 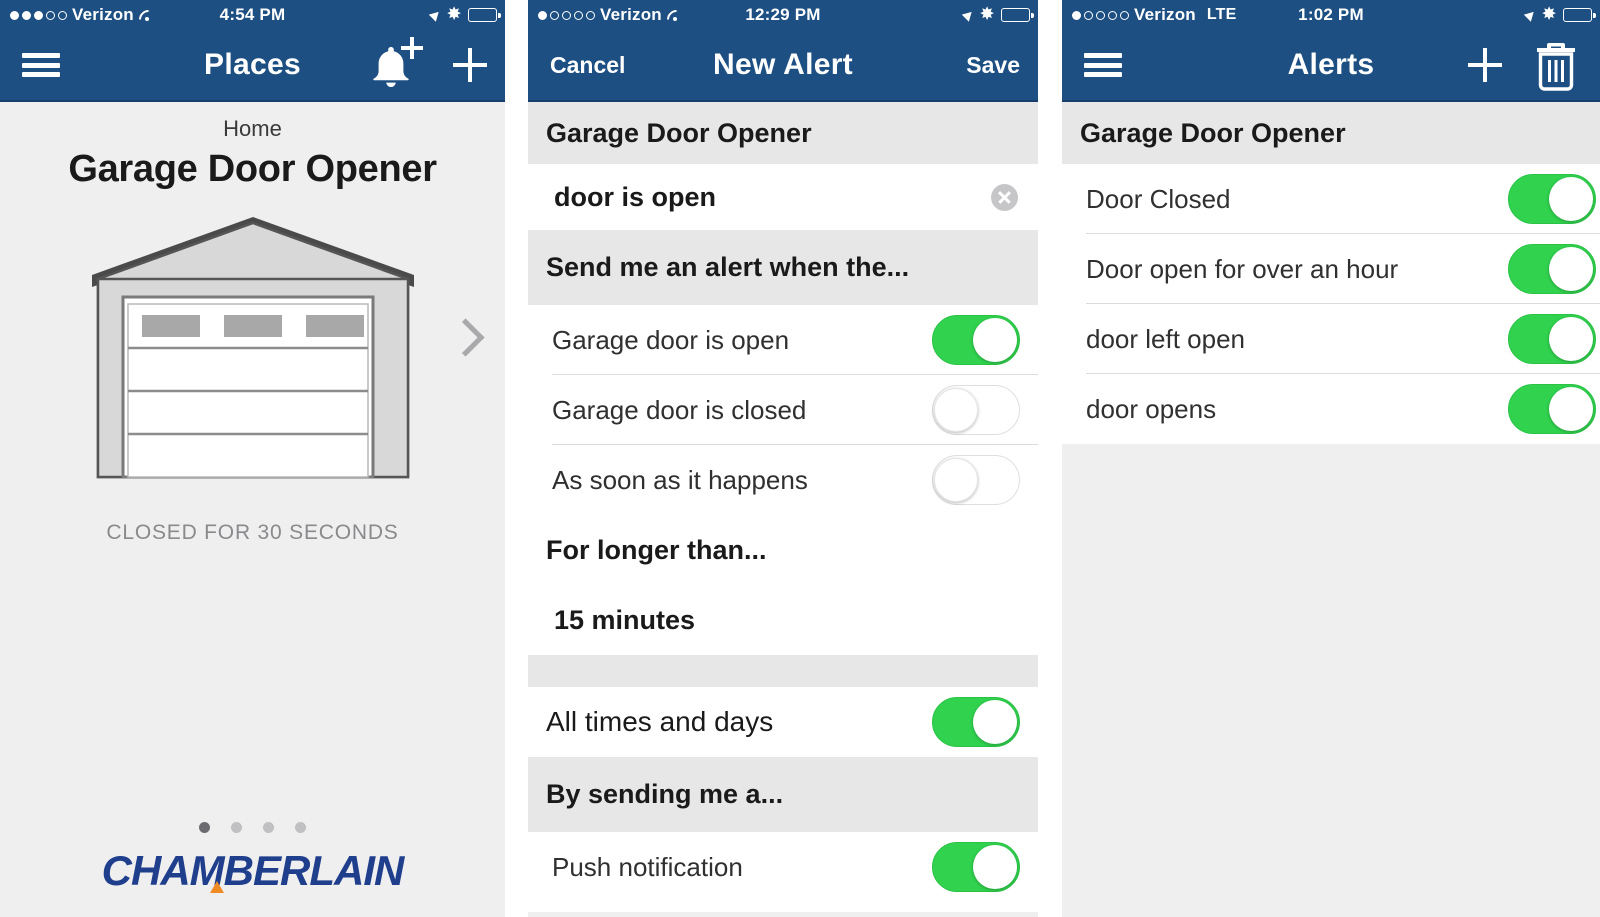 I want to click on alert-name-value: door is open, so click(x=635, y=196).